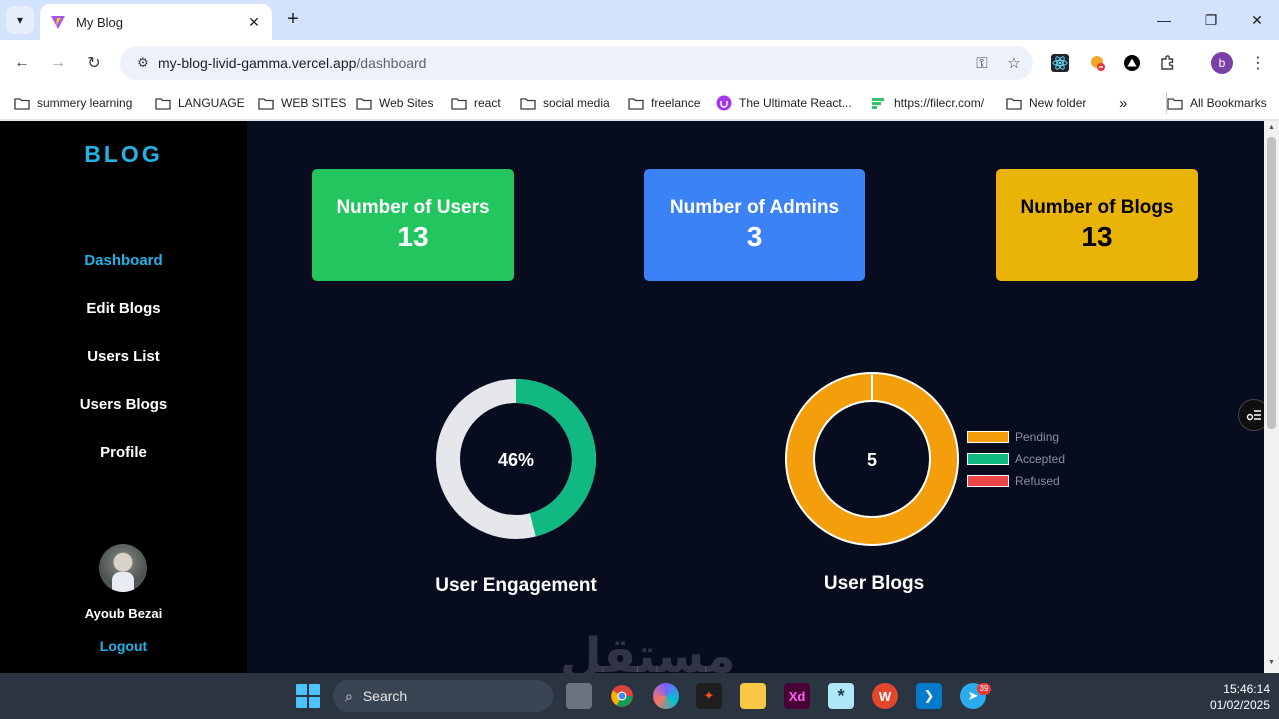  I want to click on bookmark-item: freelance, so click(664, 103).